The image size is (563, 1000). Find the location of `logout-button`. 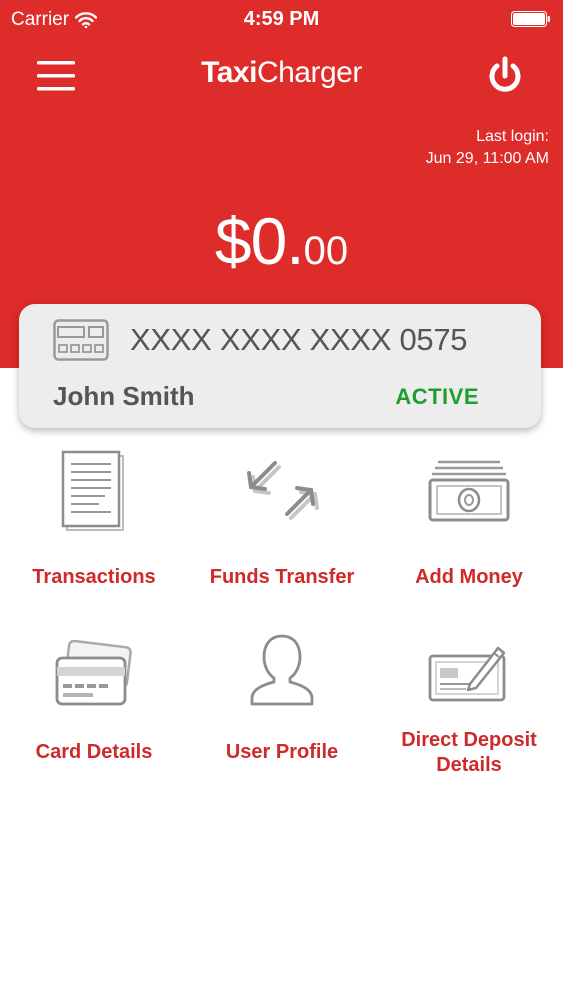

logout-button is located at coordinates (505, 76).